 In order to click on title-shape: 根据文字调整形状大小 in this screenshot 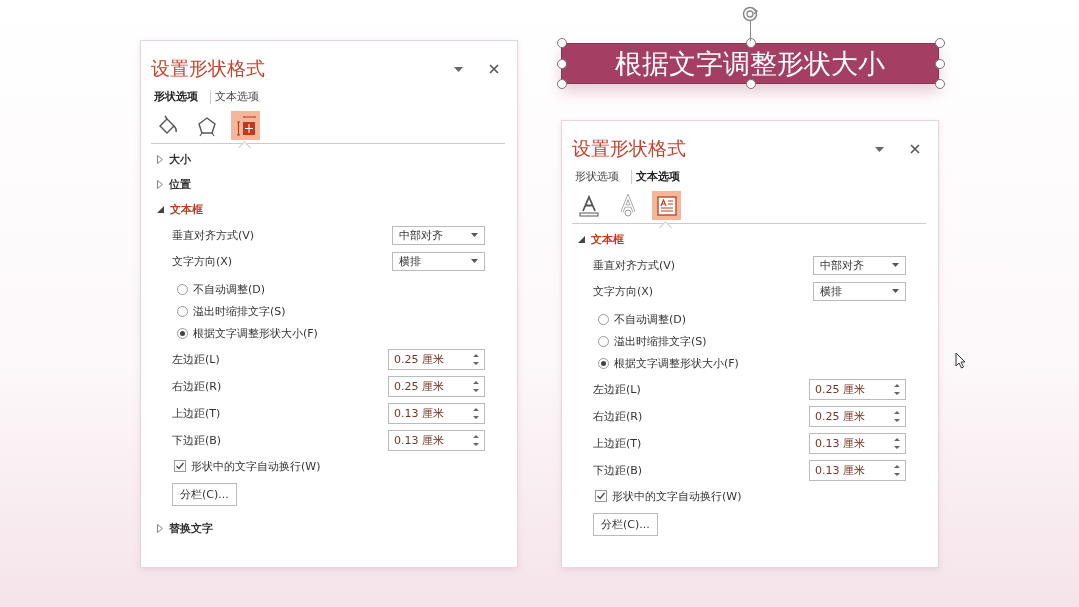, I will do `click(750, 63)`.